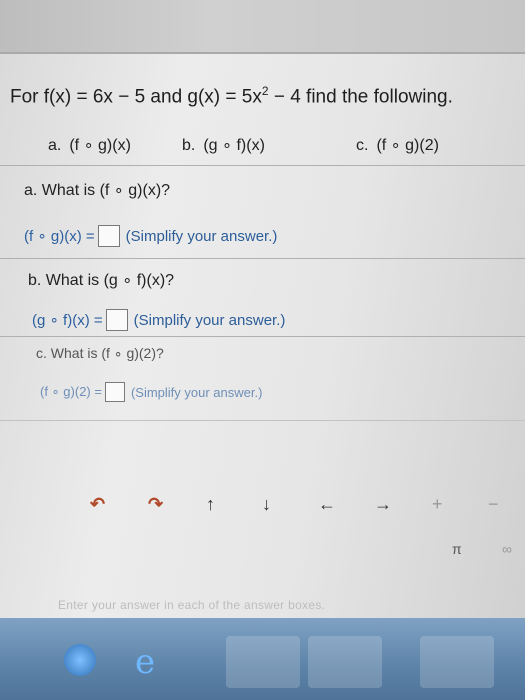 The image size is (525, 700). Describe the element at coordinates (383, 504) in the screenshot. I see `arrow-right-button: →` at that location.